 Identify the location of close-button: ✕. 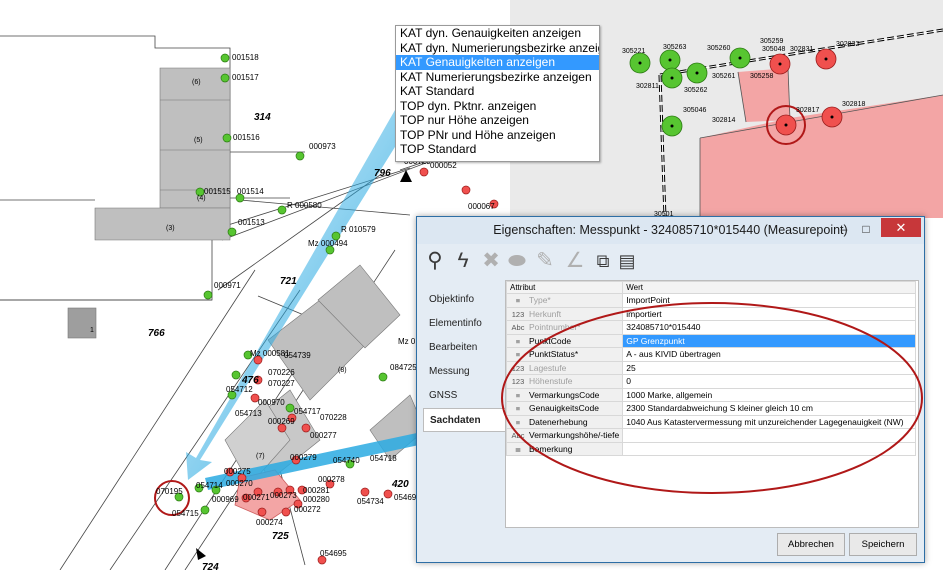
(901, 227).